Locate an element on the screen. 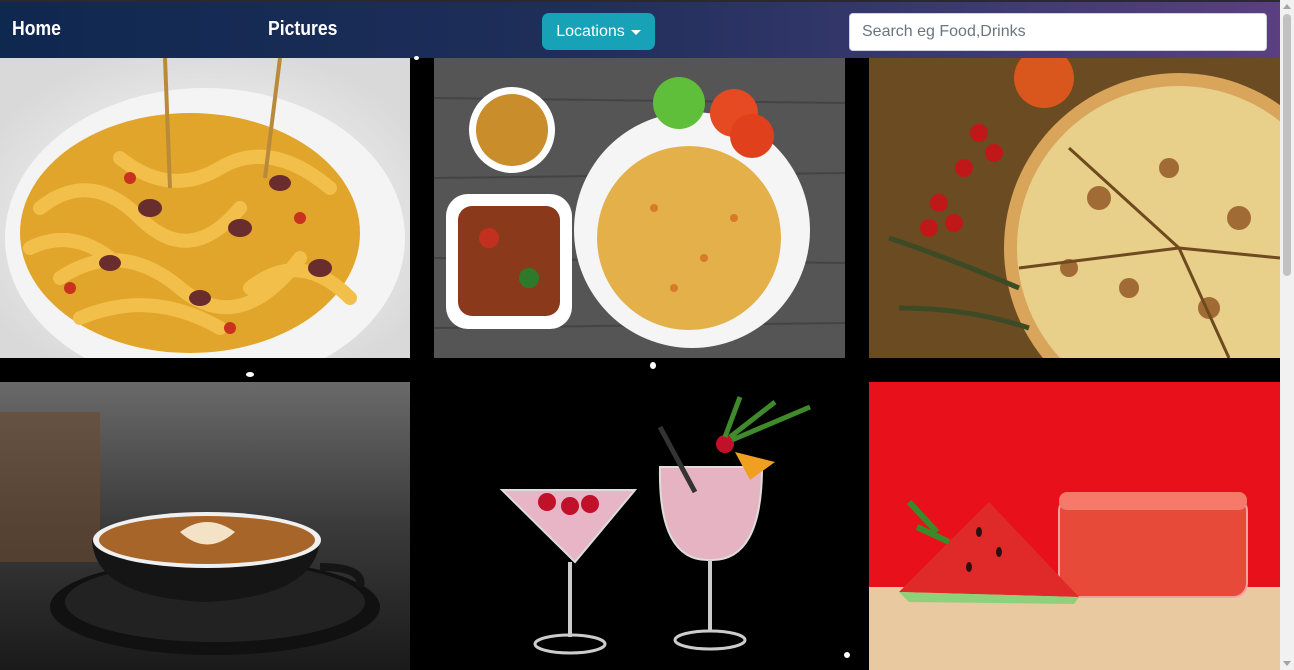 This screenshot has height=670, width=1294. locations-dropdown-button: Locations is located at coordinates (598, 31).